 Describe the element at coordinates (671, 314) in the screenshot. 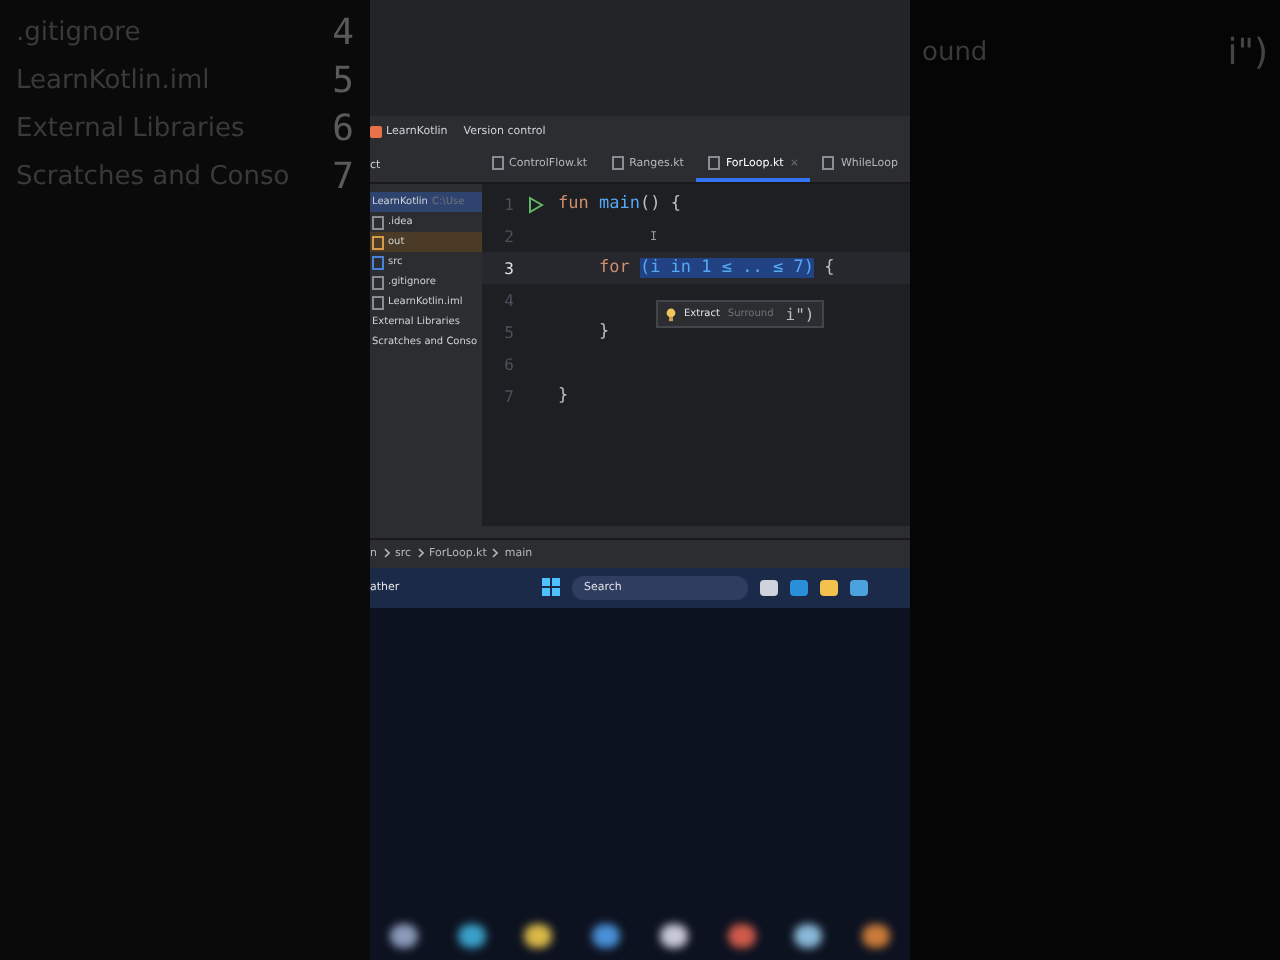

I see `bulb-icon` at that location.